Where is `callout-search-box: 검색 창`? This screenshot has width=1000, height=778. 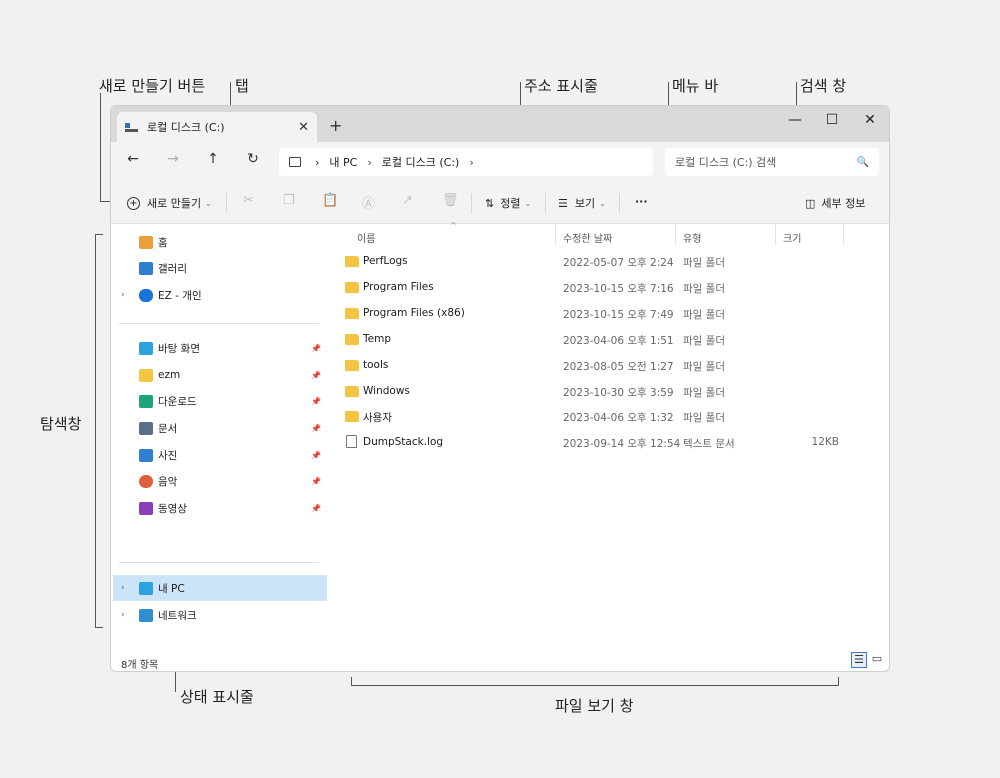
callout-search-box: 검색 창 is located at coordinates (823, 86).